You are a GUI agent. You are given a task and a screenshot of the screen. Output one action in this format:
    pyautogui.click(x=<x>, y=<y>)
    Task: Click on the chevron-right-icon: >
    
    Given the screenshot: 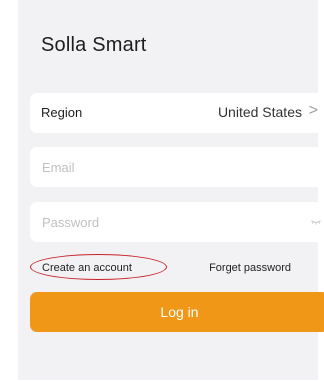 What is the action you would take?
    pyautogui.click(x=313, y=110)
    